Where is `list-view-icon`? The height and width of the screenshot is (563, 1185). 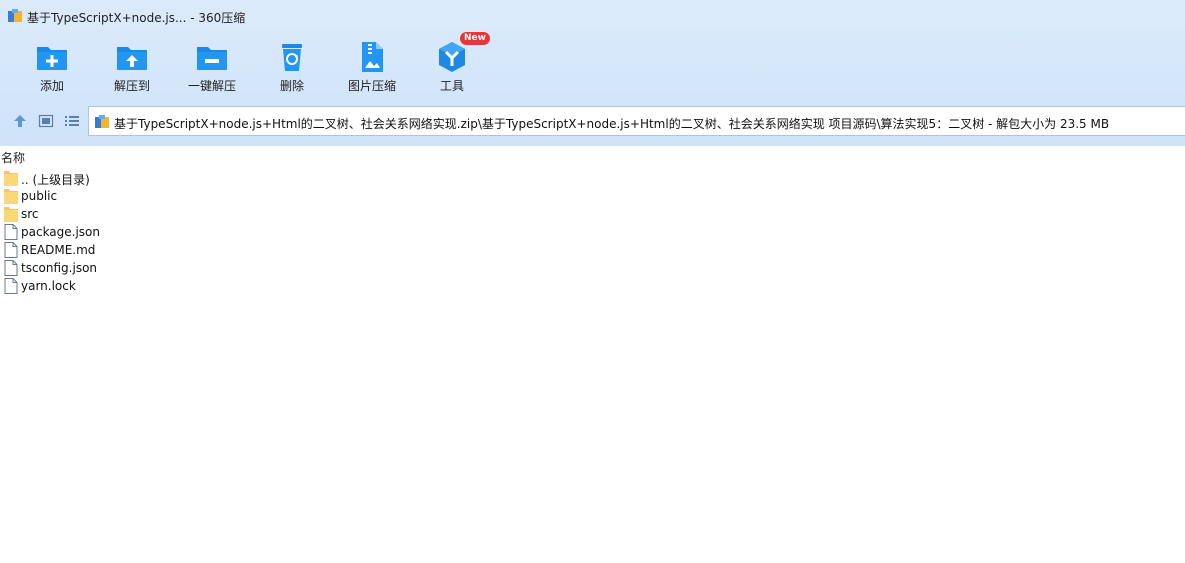
list-view-icon is located at coordinates (72, 121).